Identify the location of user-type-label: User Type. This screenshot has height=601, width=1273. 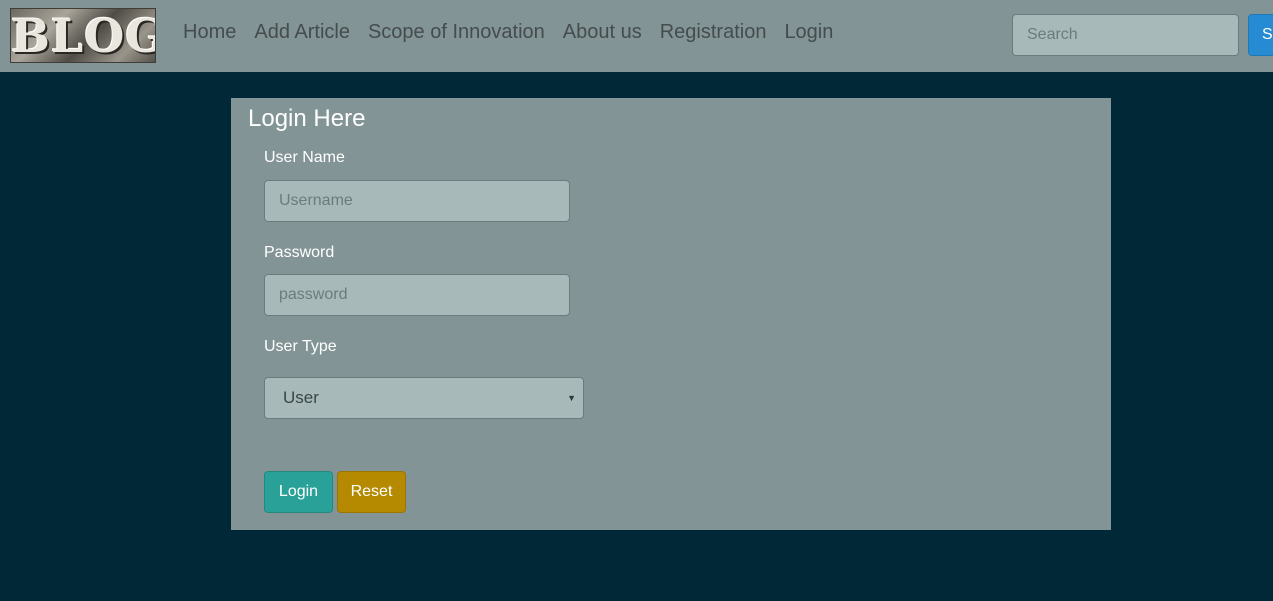
(300, 346).